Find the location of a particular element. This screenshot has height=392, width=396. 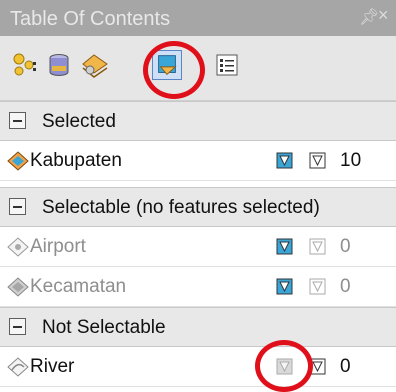

group-selectable: Selectable (no features selected) is located at coordinates (198, 207).